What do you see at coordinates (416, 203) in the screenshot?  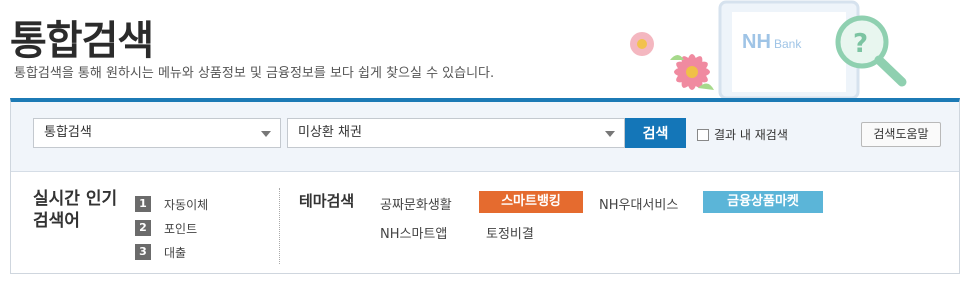 I see `theme-link-free-culture: 공짜문화생활` at bounding box center [416, 203].